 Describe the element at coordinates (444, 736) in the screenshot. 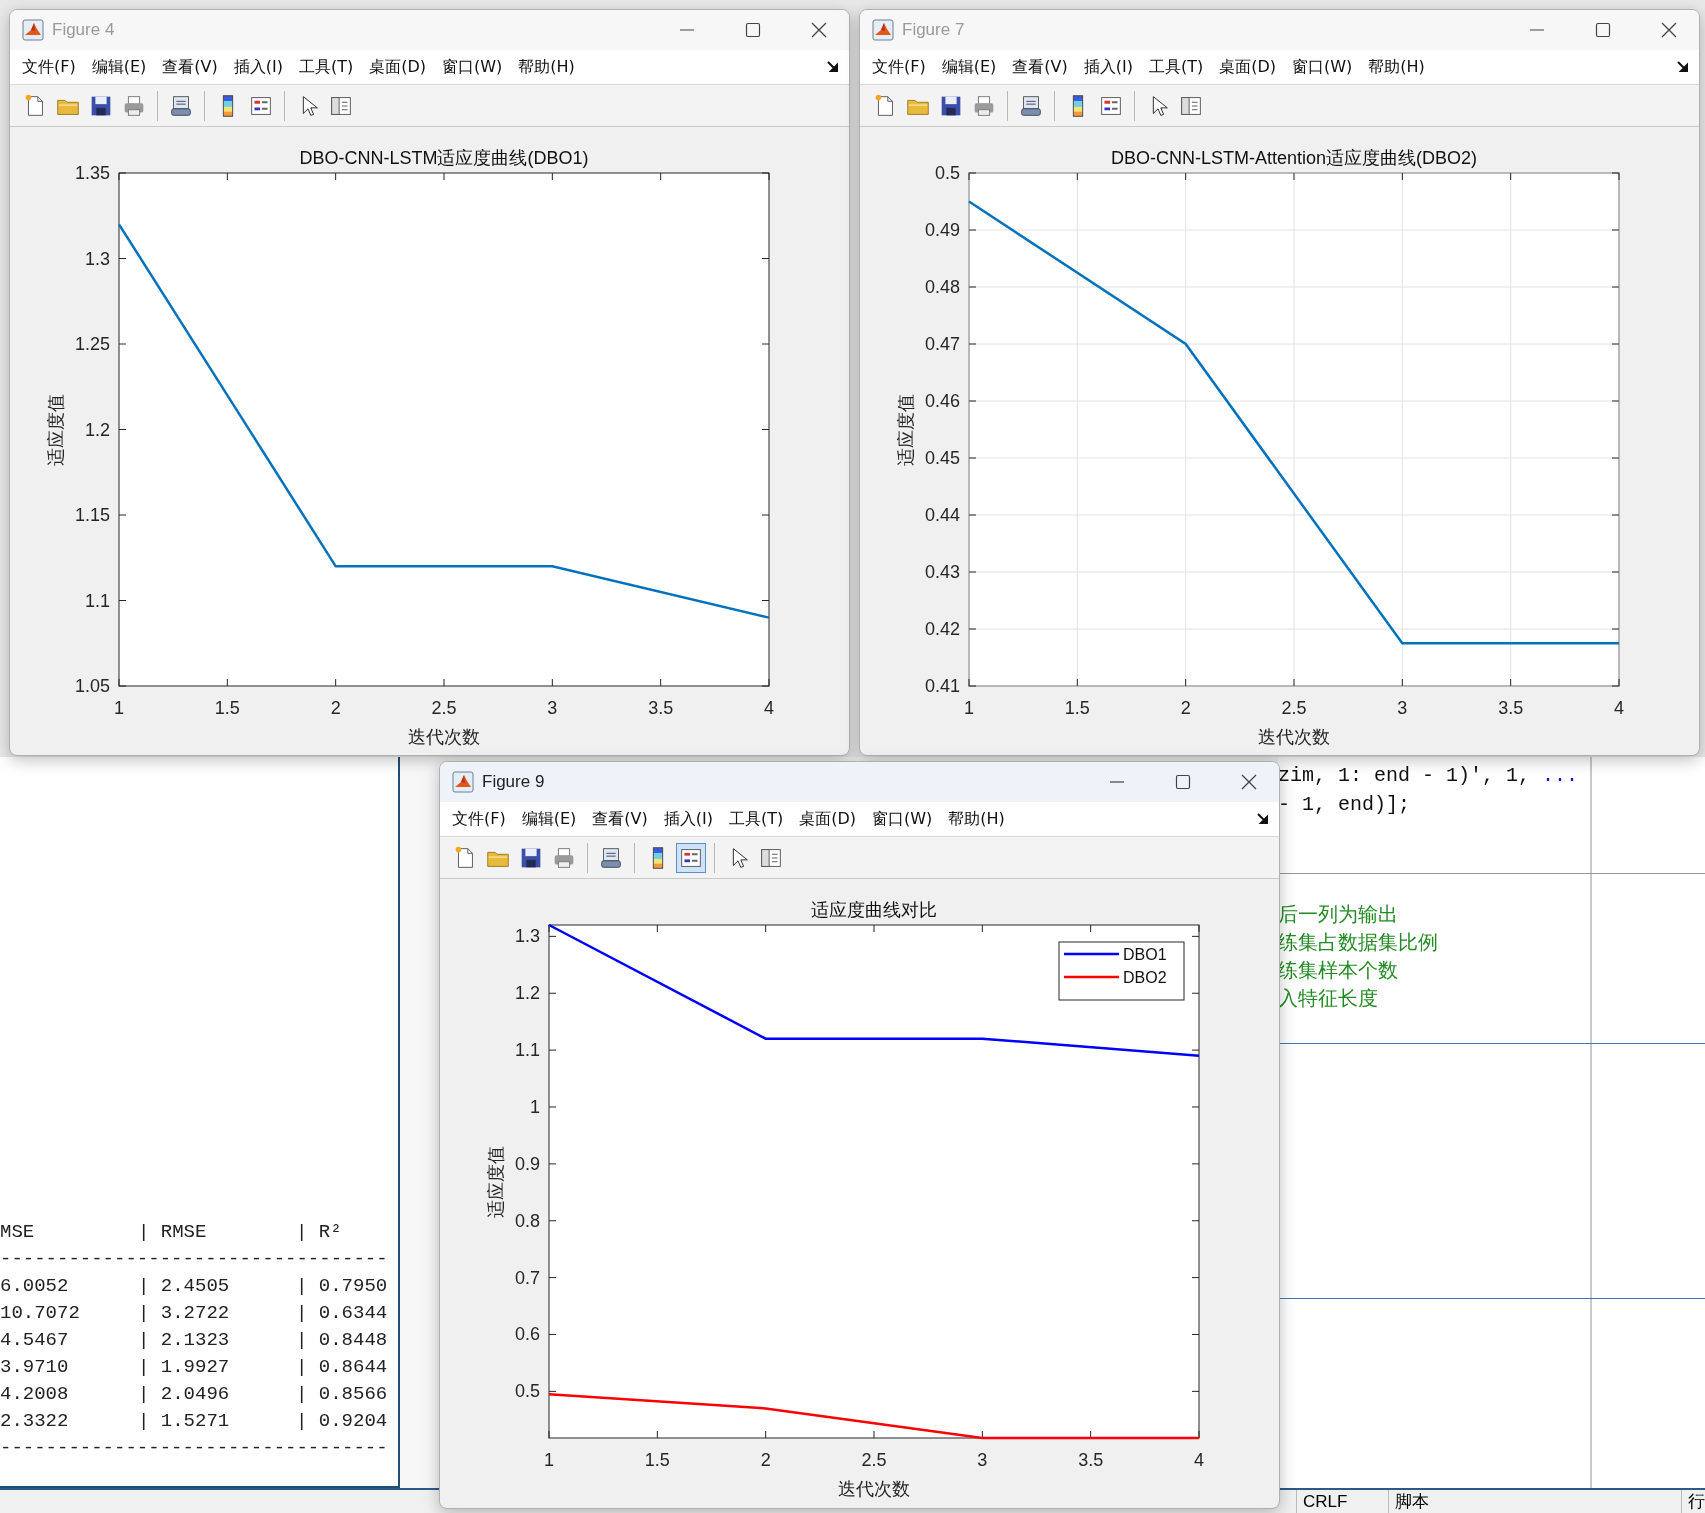

I see `axis-label: 迭代次数` at that location.